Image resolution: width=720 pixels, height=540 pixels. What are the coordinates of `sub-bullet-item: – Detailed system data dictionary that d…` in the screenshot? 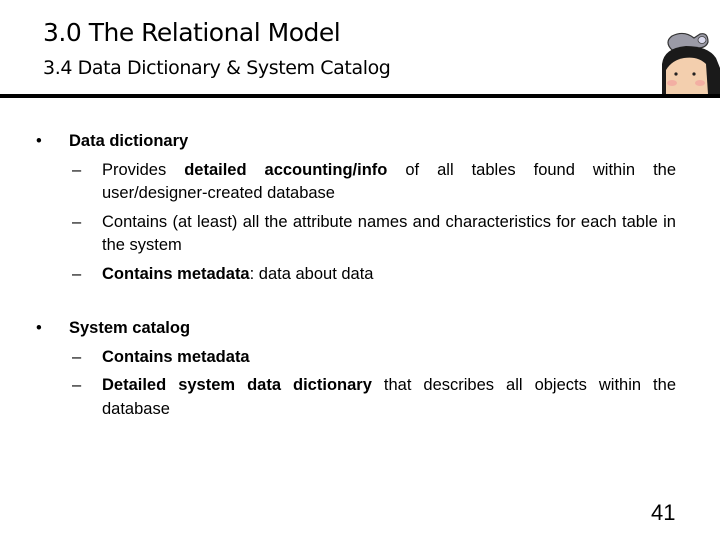 It's located at (374, 397).